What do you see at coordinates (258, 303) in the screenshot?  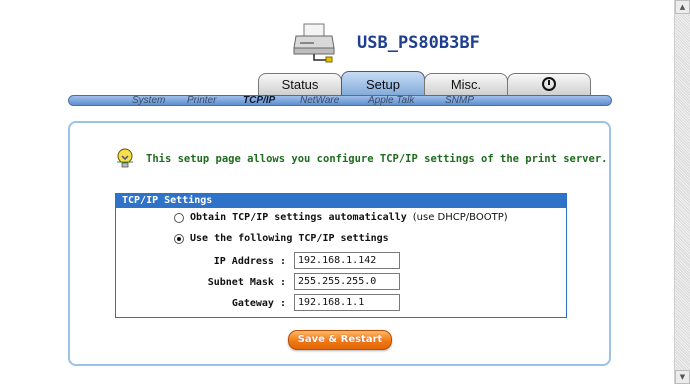 I see `gateway-label: Gateway :` at bounding box center [258, 303].